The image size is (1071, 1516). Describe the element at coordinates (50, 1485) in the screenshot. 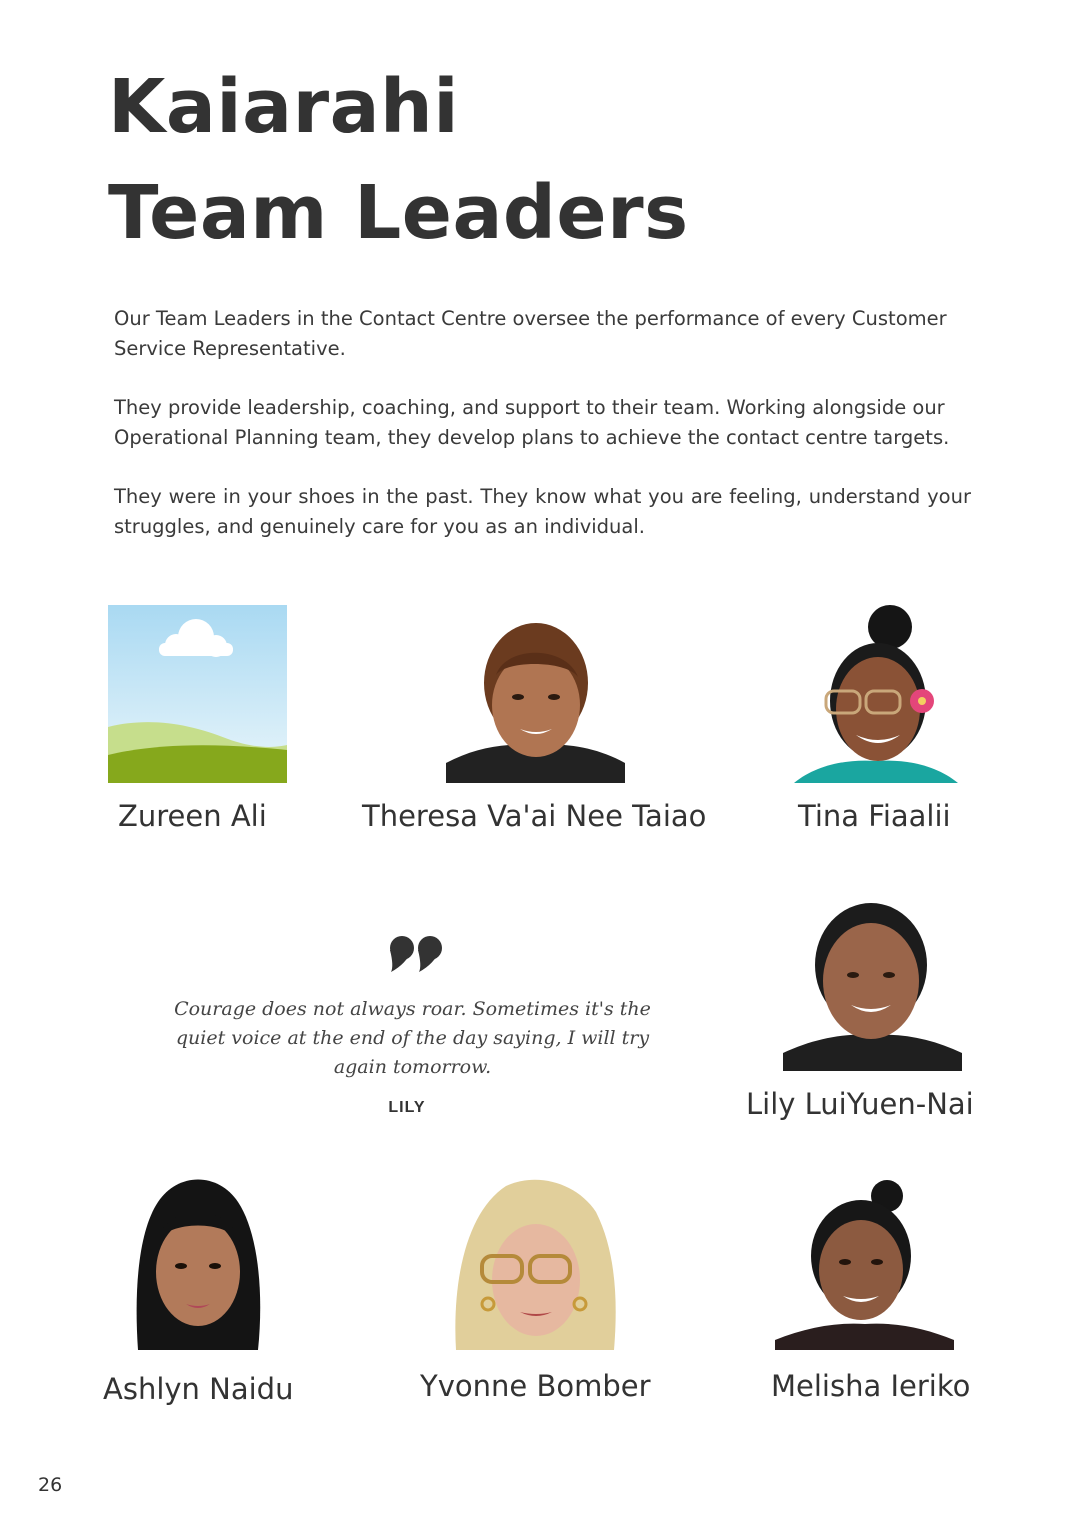

I see `page-number: 26` at that location.